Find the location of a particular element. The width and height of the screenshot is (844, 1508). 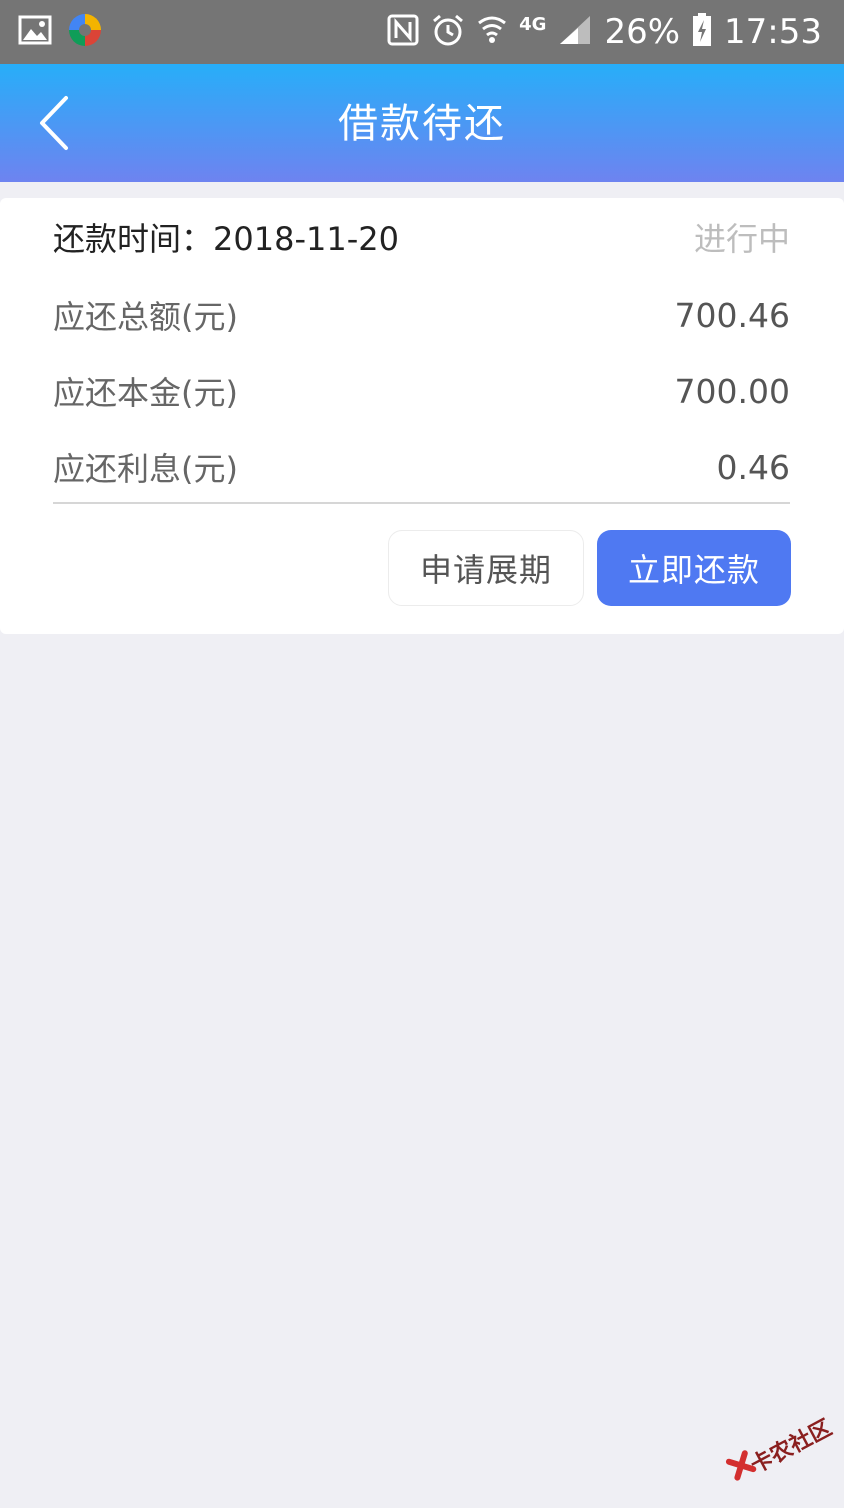

status-bar: 4G 26% 17:53 is located at coordinates (422, 32).